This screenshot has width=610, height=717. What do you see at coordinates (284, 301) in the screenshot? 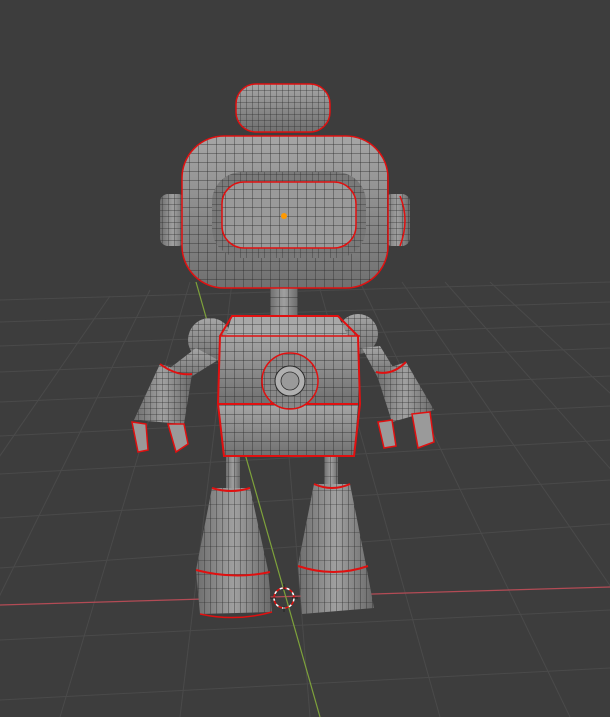
I see `neck` at bounding box center [284, 301].